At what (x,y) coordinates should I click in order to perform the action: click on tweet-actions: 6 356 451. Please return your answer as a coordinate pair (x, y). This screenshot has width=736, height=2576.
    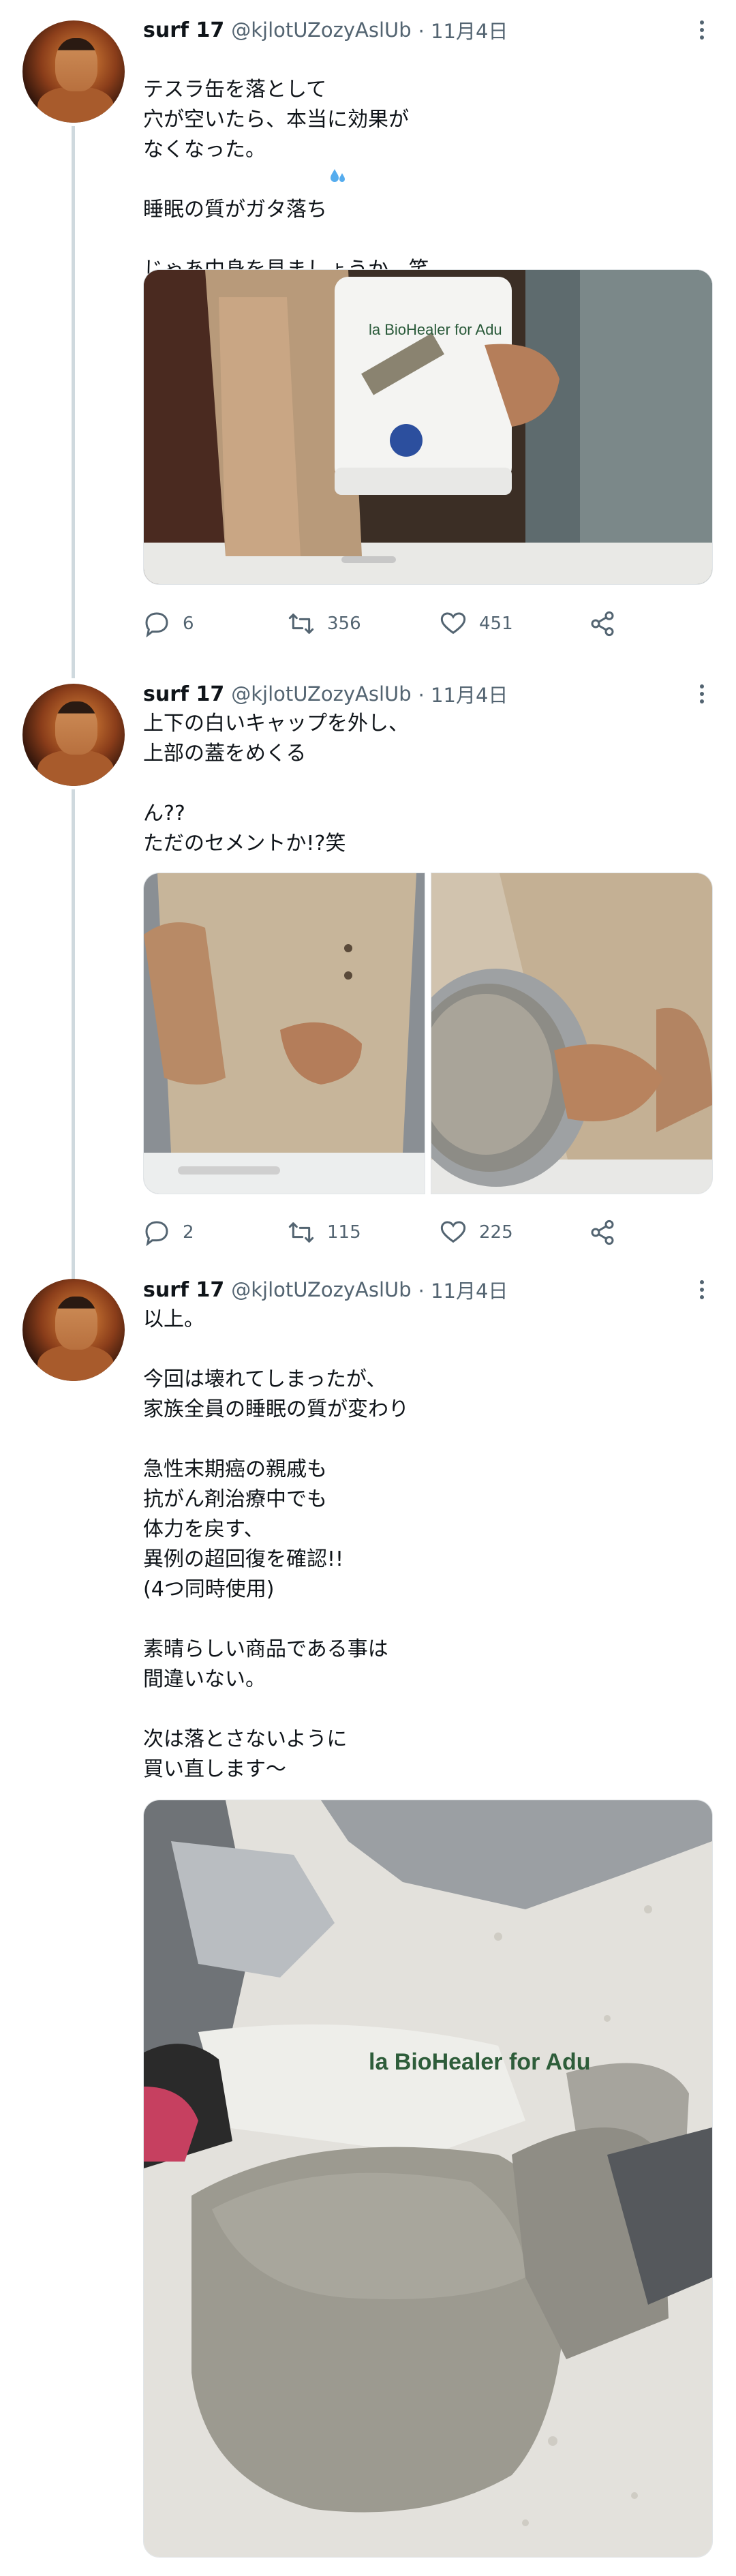
    Looking at the image, I should click on (426, 624).